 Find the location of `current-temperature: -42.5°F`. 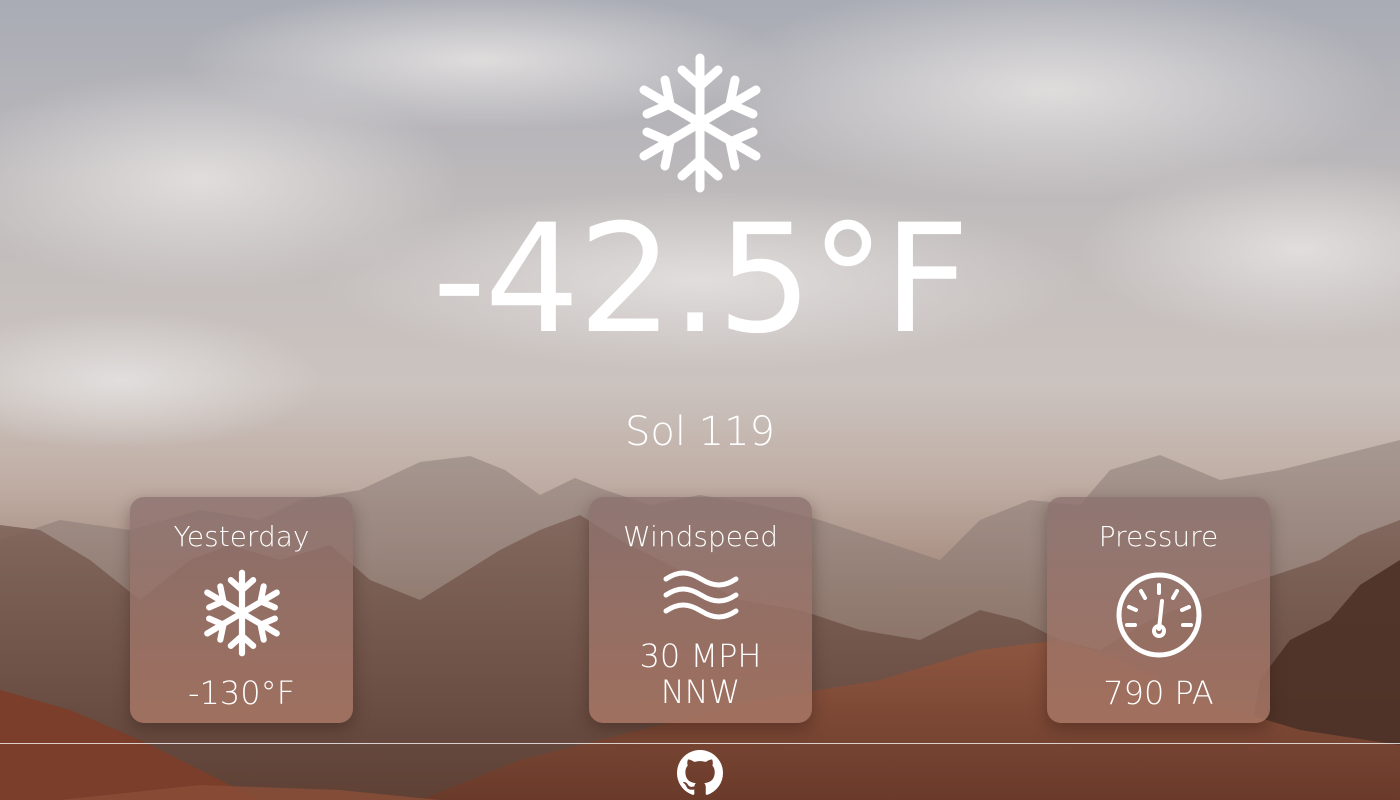

current-temperature: -42.5°F is located at coordinates (700, 280).